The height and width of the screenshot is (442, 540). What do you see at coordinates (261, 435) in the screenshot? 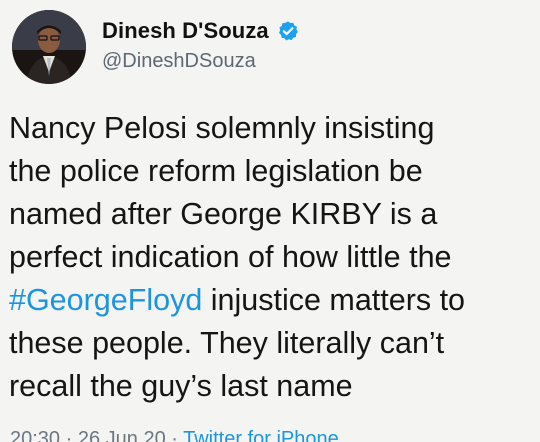
I see `tweet-source-link: Twitter for iPhone` at bounding box center [261, 435].